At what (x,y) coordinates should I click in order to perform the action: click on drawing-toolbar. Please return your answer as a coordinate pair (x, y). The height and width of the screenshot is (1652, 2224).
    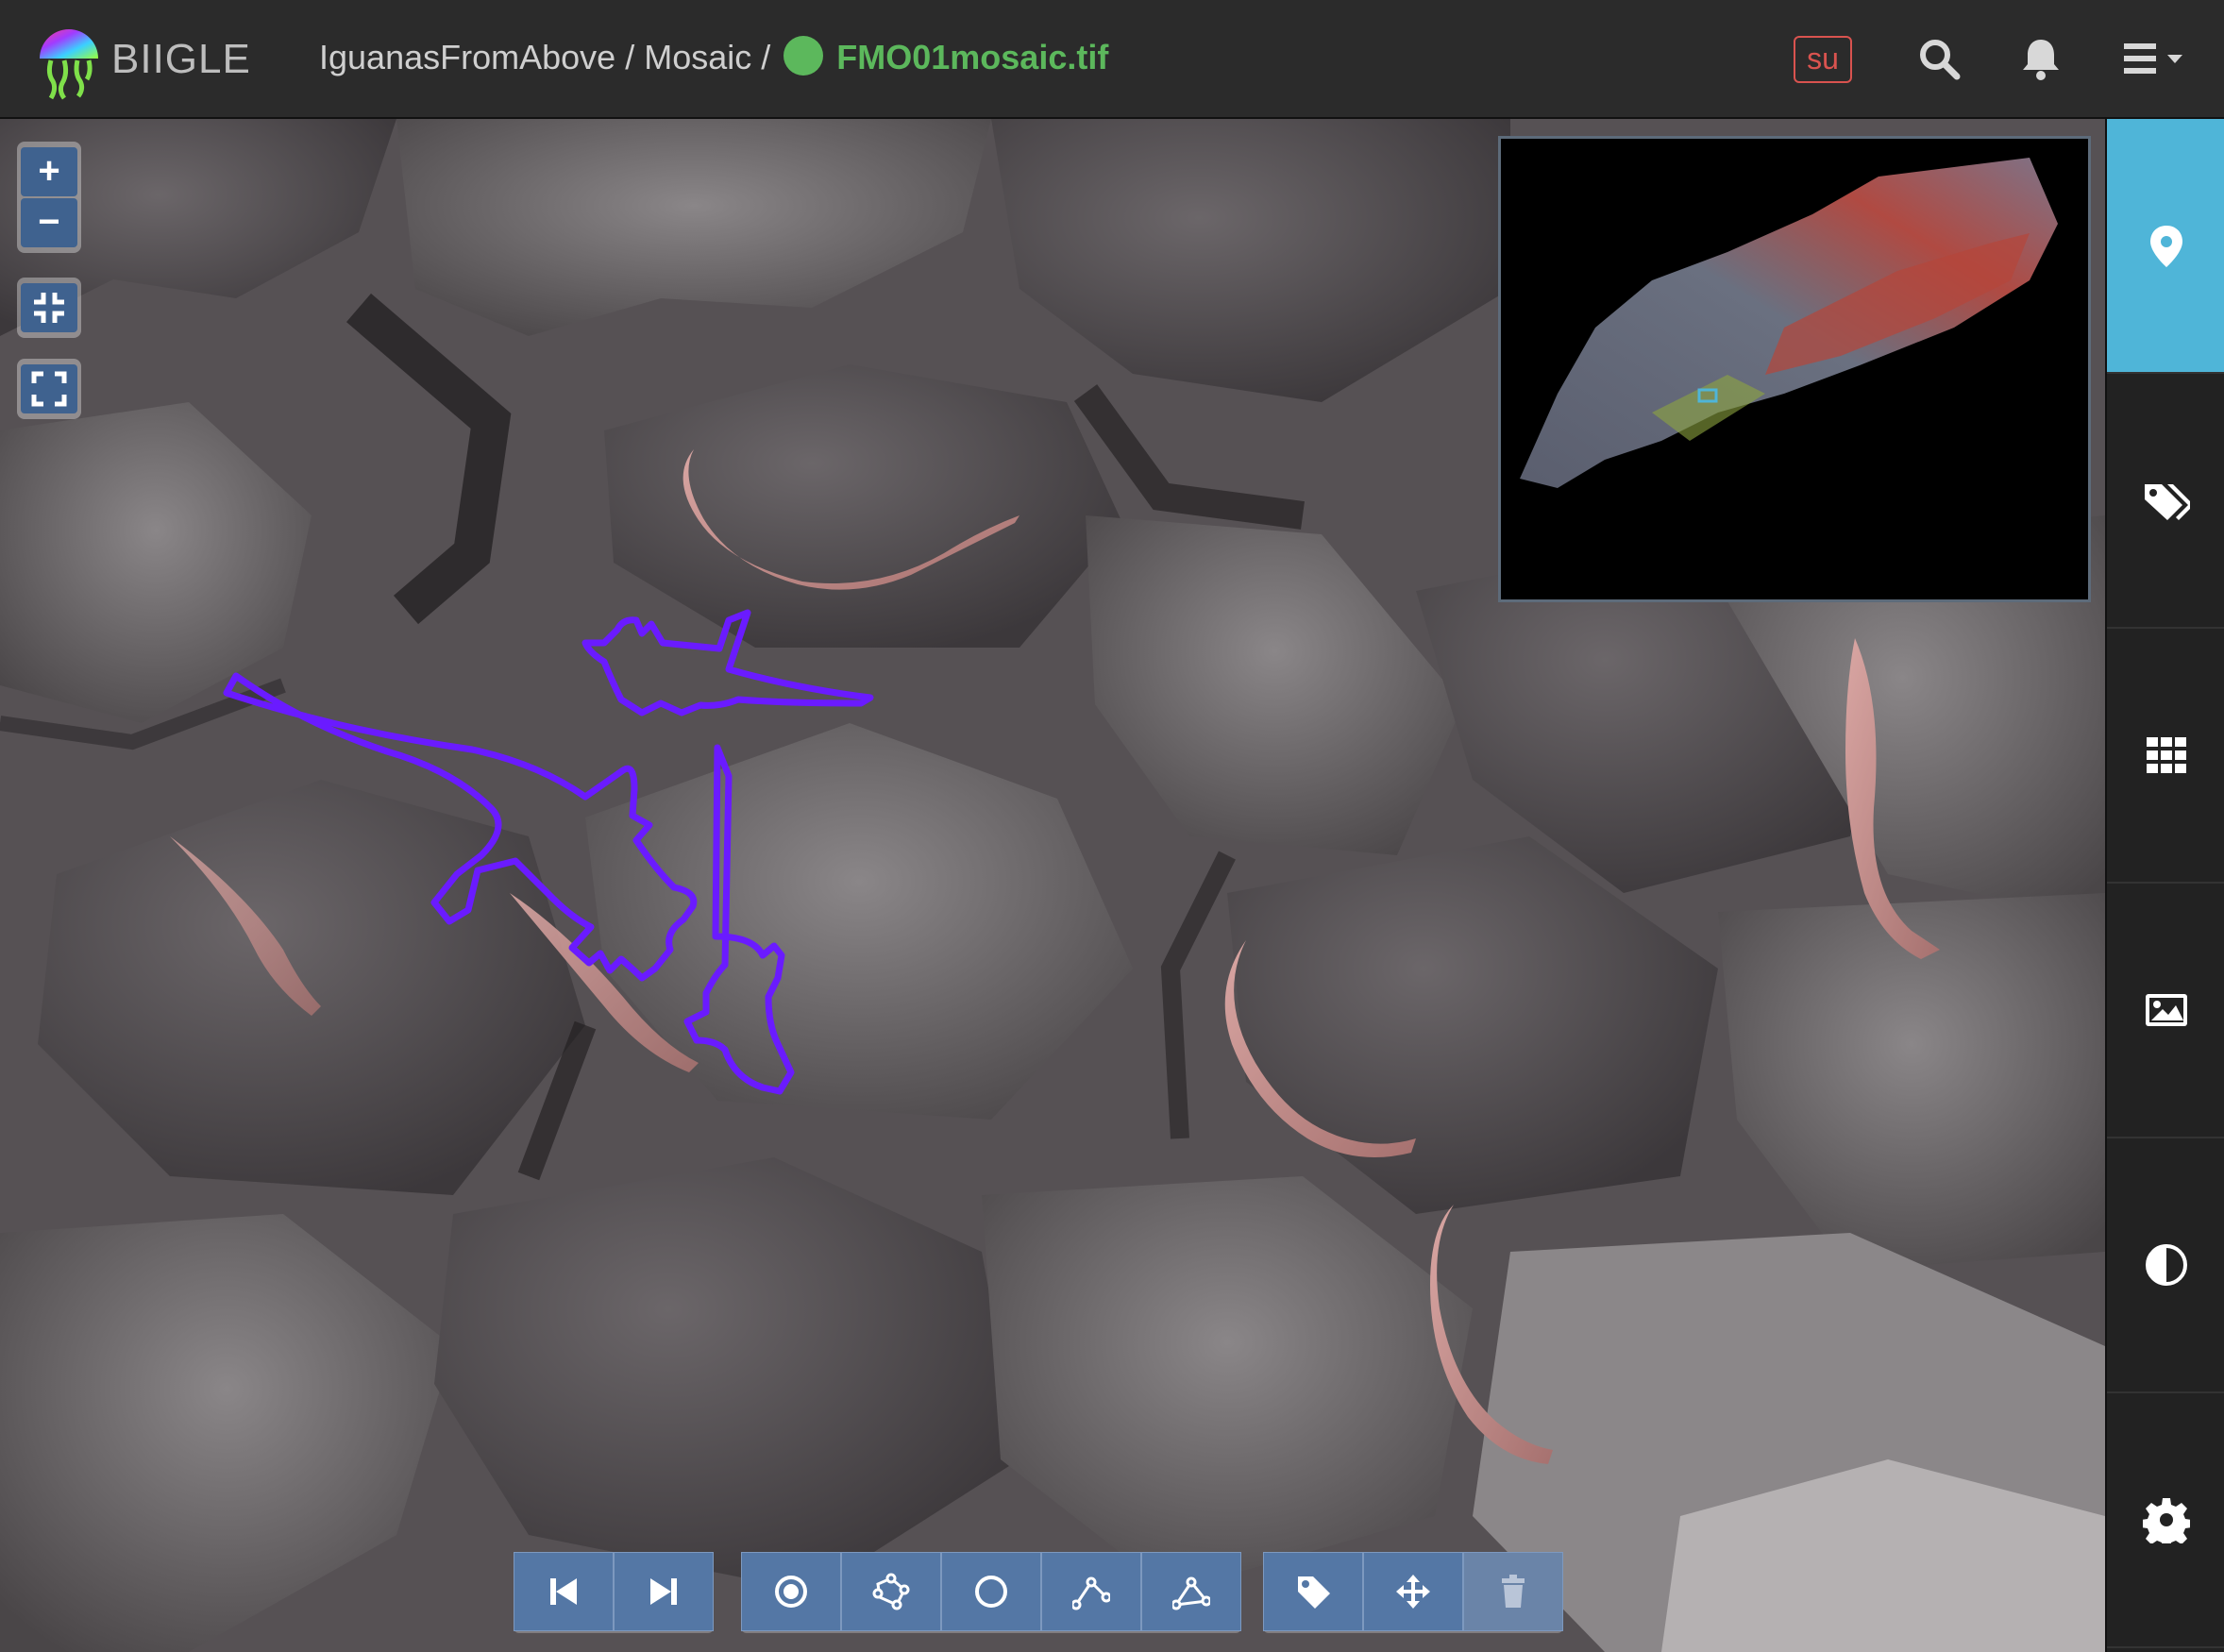
    Looking at the image, I should click on (991, 1592).